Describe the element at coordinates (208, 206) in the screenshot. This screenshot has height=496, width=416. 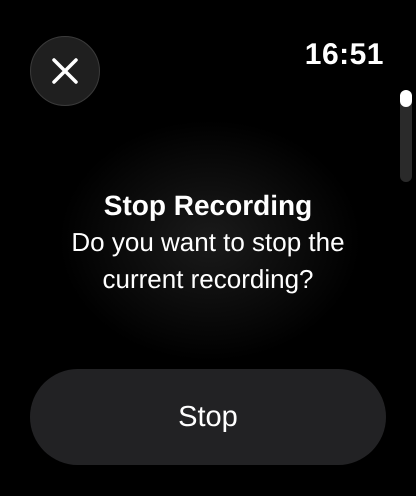
I see `alert-title: Stop Recording` at that location.